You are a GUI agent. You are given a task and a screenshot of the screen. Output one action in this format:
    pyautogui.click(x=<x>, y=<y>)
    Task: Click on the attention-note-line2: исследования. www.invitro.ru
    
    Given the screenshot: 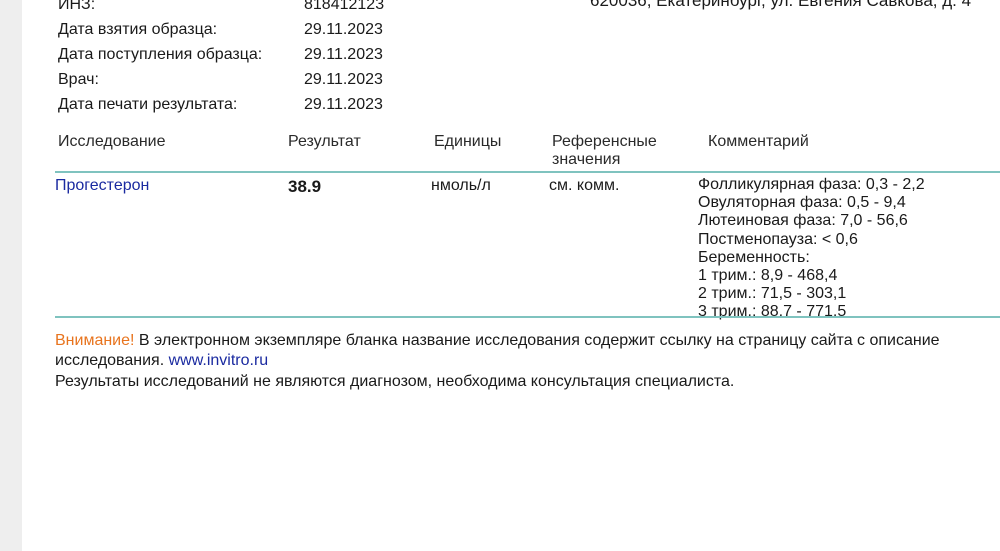 What is the action you would take?
    pyautogui.click(x=161, y=361)
    